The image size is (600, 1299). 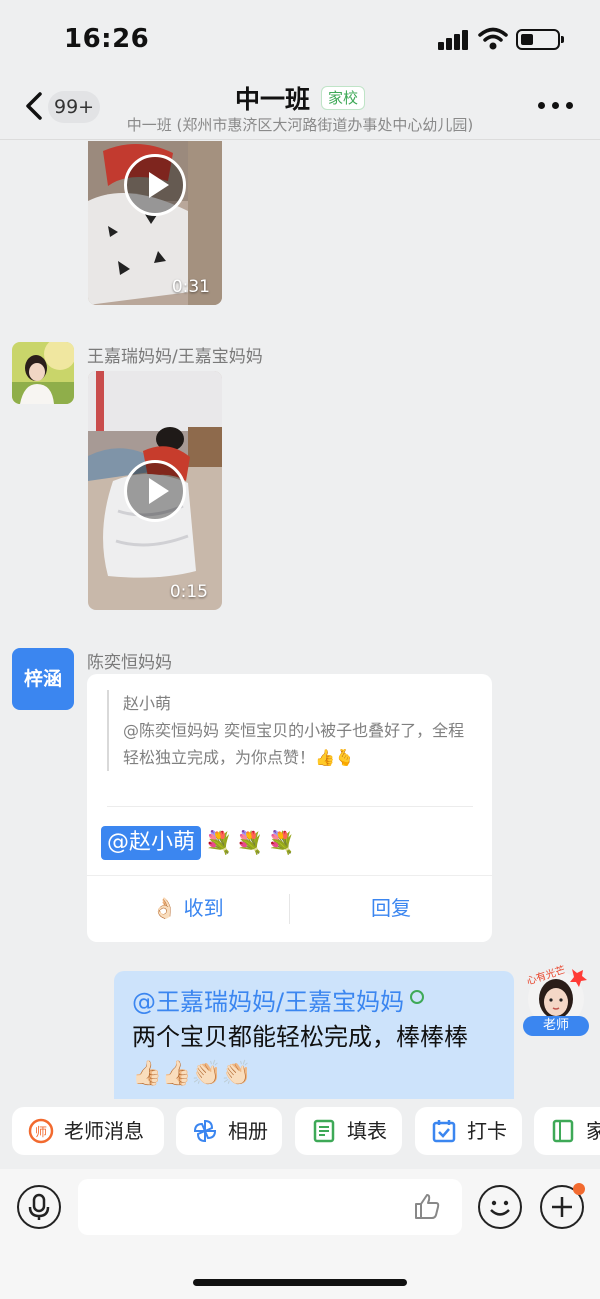 I want to click on svg-text: 师, so click(x=41, y=1132).